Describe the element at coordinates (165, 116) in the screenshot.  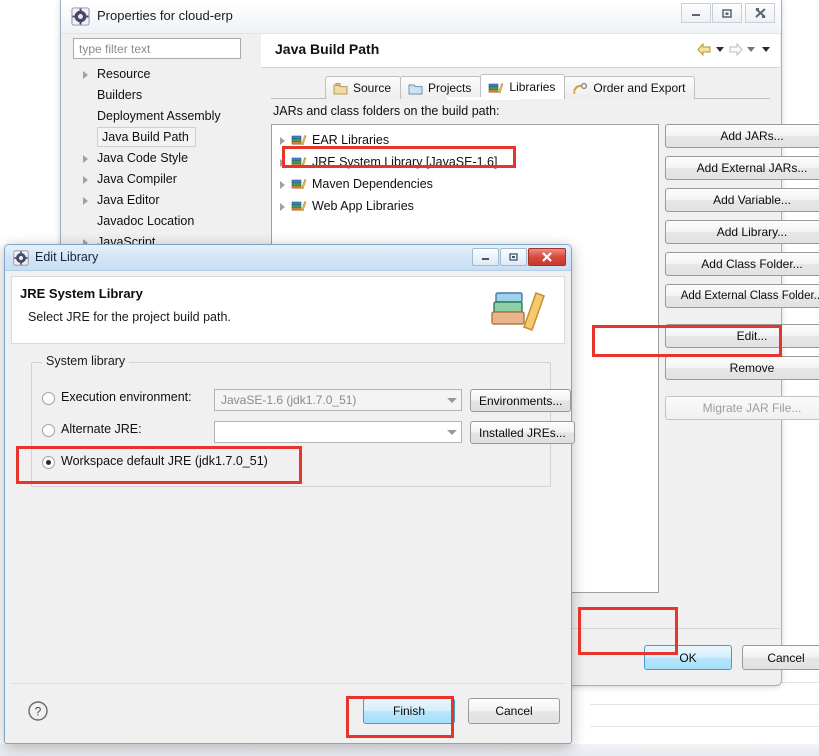
I see `sidebar-item-deployment-assembly: Deployment Assembly` at that location.